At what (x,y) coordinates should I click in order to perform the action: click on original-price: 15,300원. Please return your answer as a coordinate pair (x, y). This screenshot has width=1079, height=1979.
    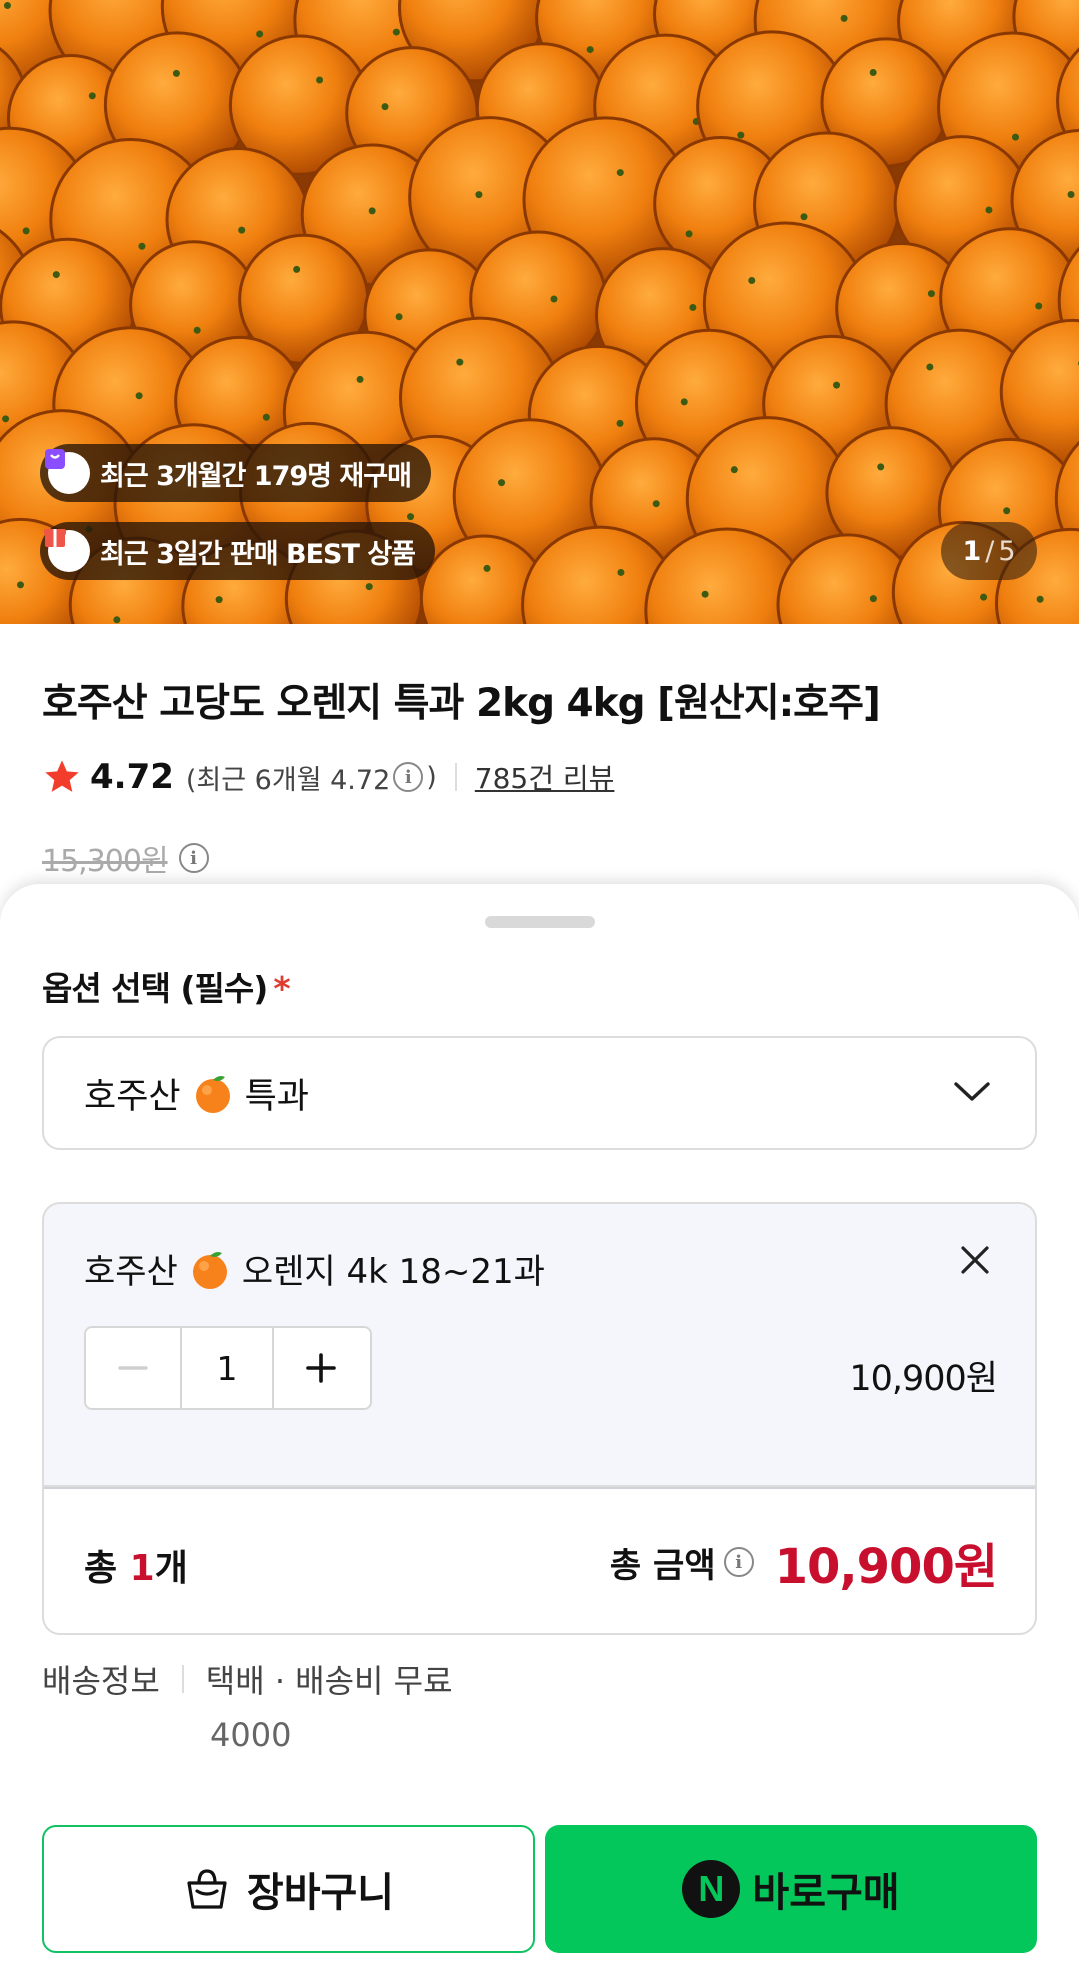
    Looking at the image, I should click on (105, 861).